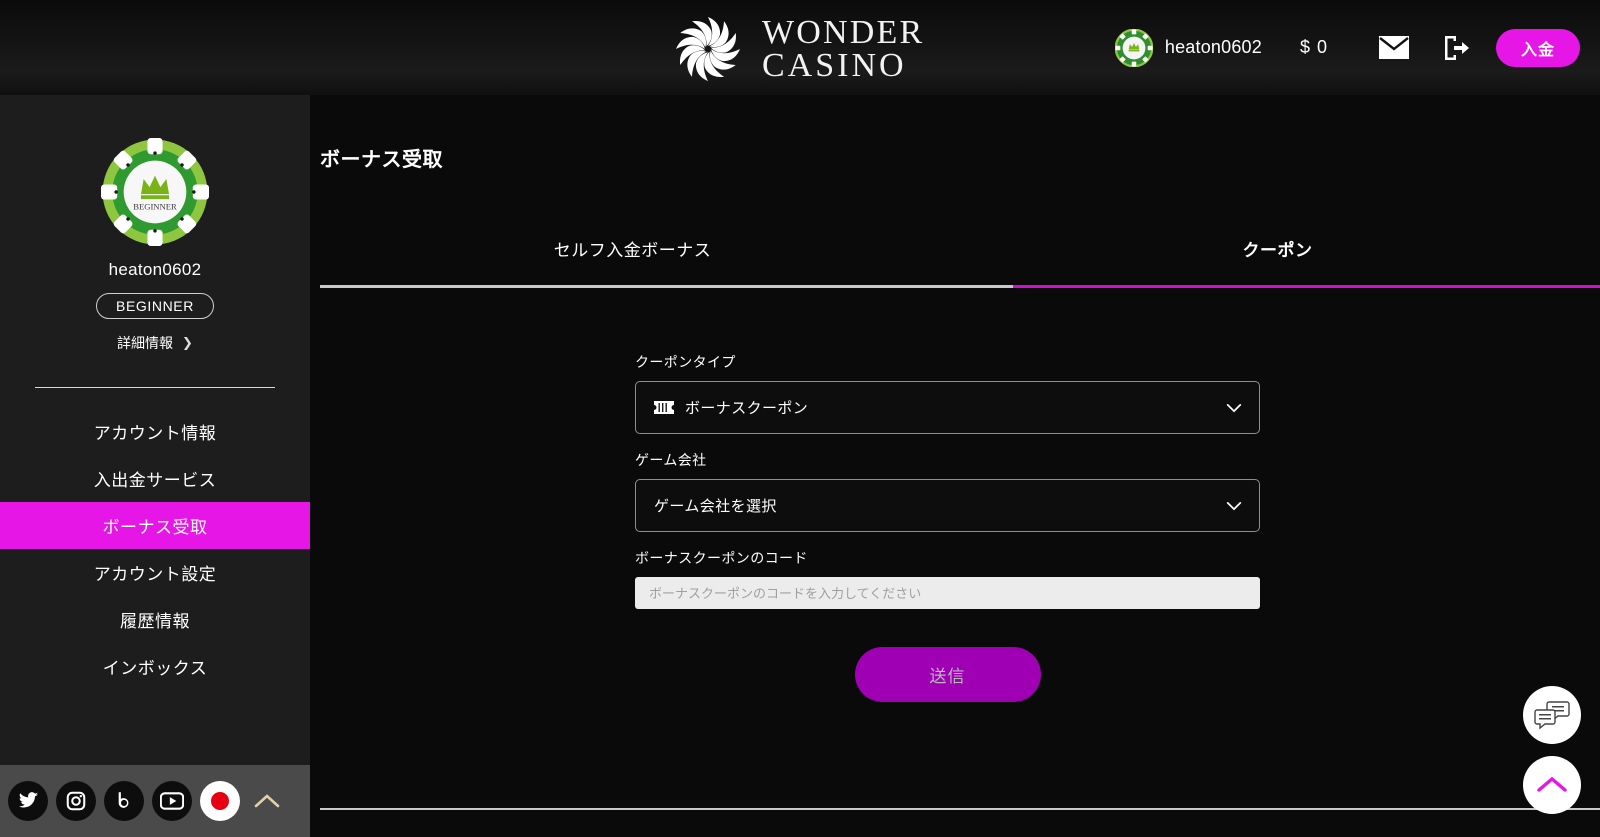 Image resolution: width=1600 pixels, height=837 pixels. I want to click on wonder-spiral-logo-icon, so click(708, 49).